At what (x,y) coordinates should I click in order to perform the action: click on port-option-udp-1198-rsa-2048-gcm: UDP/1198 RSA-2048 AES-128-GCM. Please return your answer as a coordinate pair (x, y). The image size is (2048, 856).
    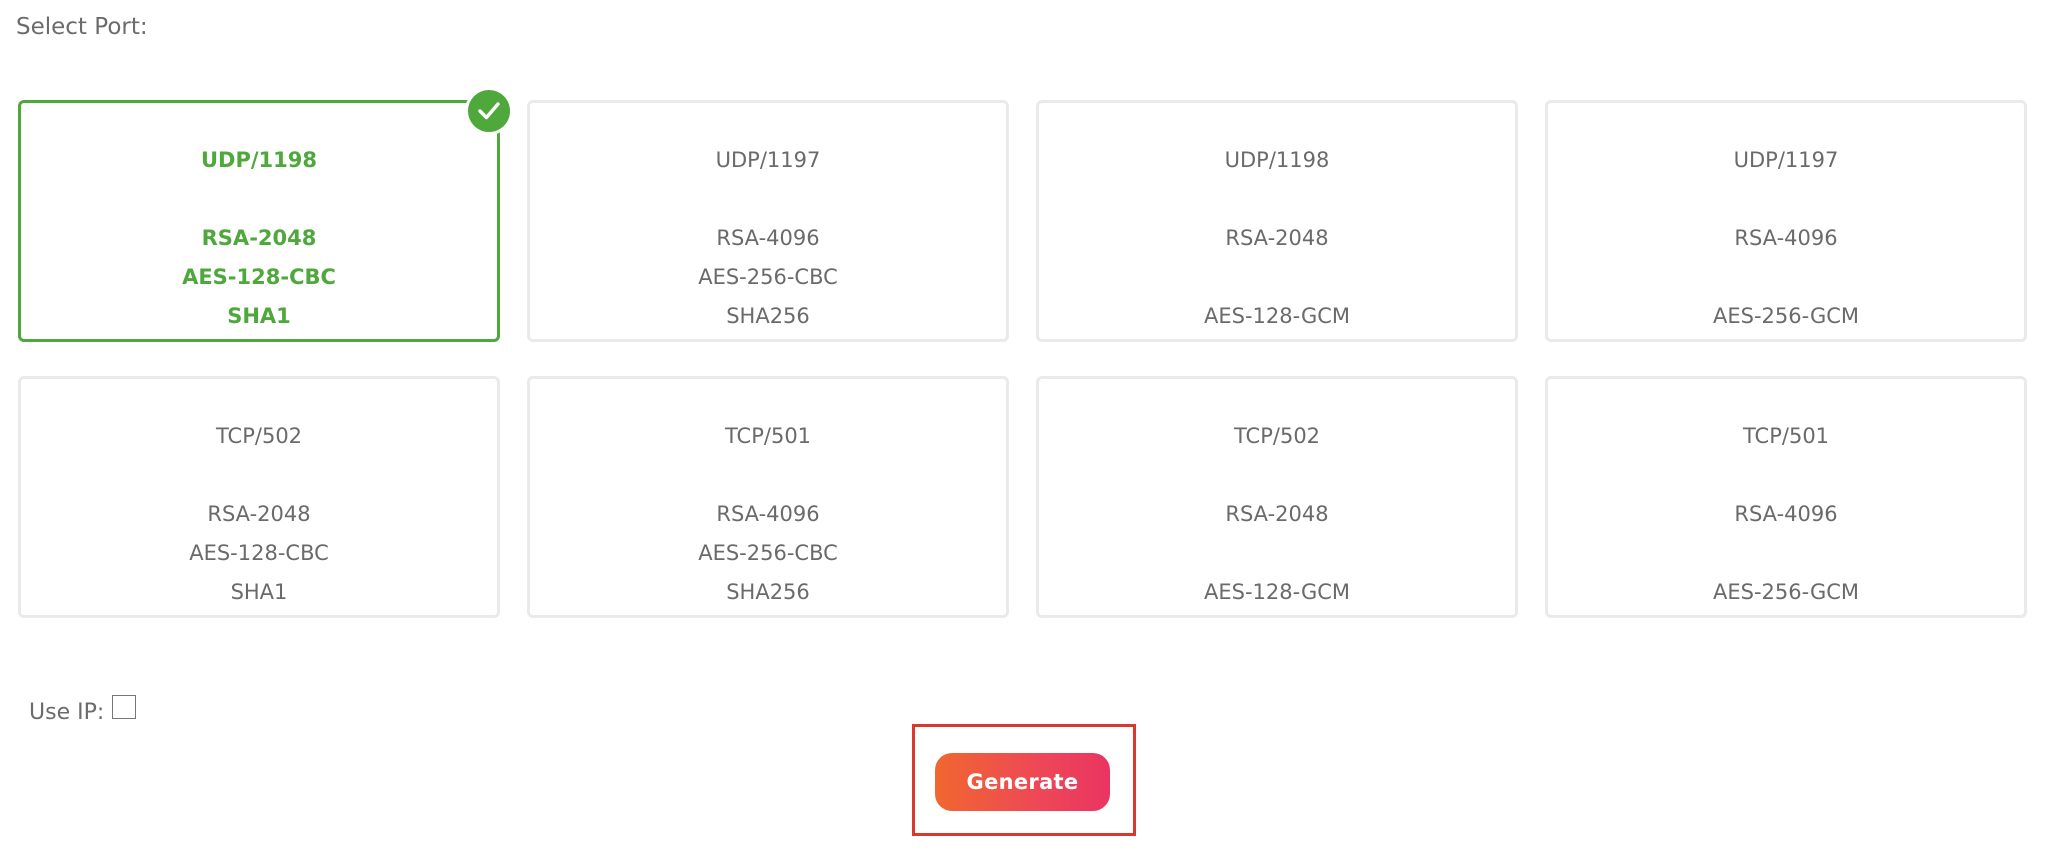
    Looking at the image, I should click on (1277, 221).